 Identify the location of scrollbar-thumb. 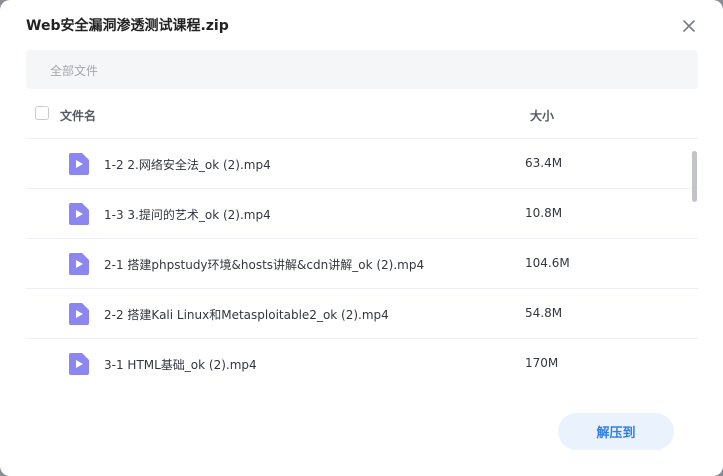
(694, 176).